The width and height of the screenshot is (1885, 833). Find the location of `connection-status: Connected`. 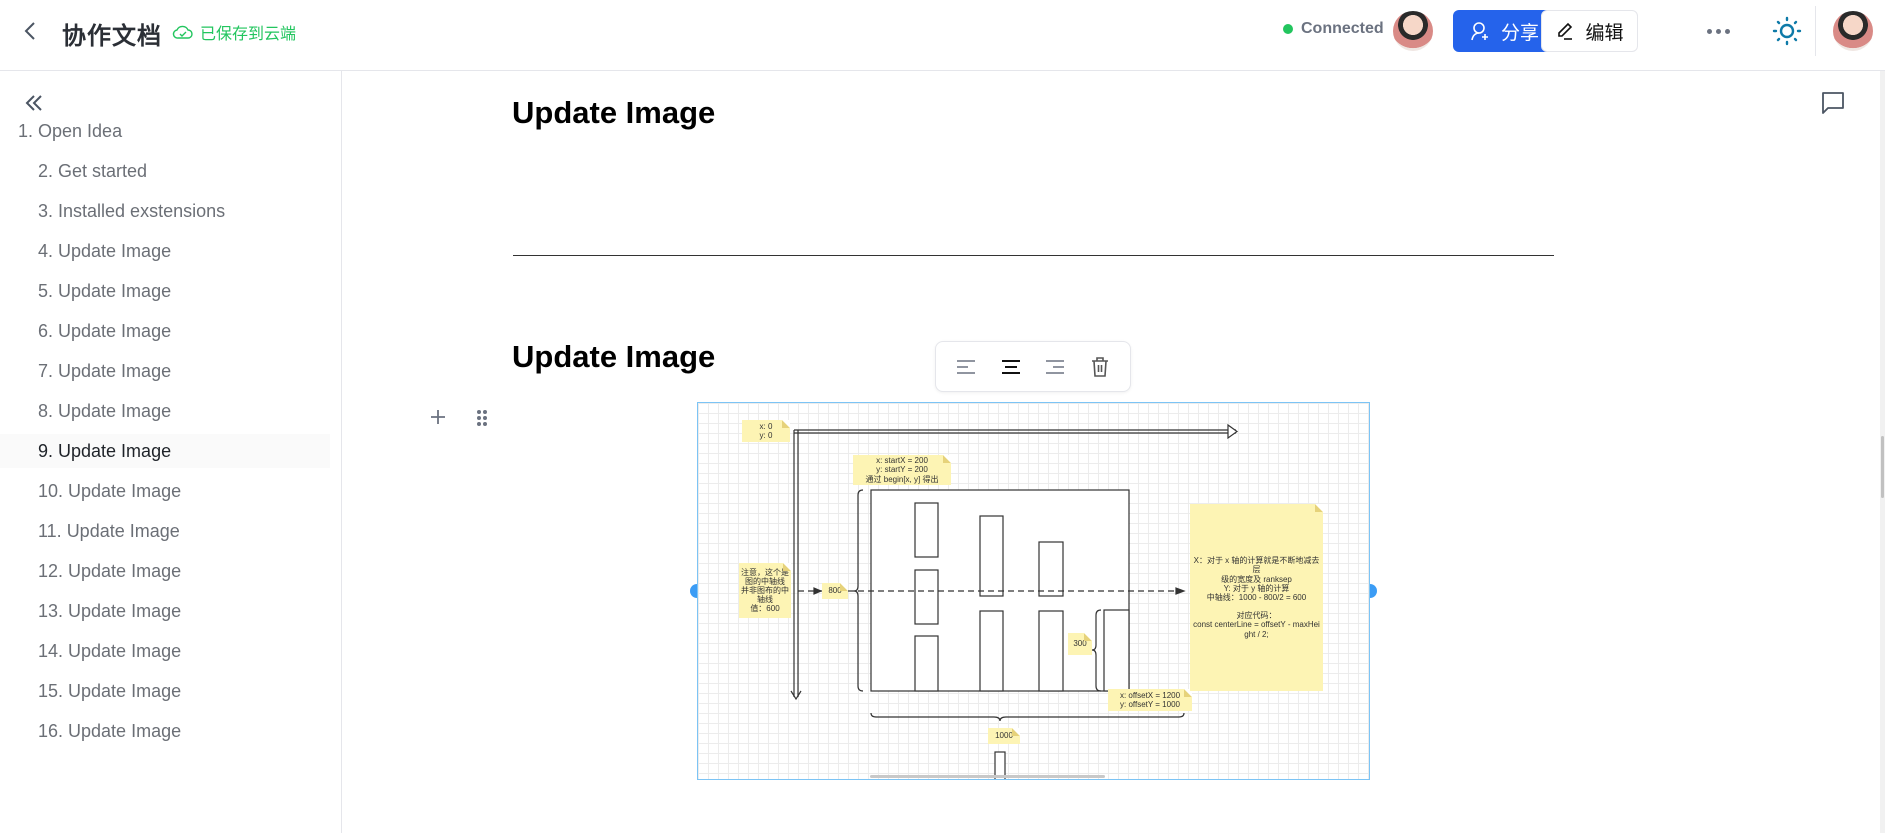

connection-status: Connected is located at coordinates (1333, 29).